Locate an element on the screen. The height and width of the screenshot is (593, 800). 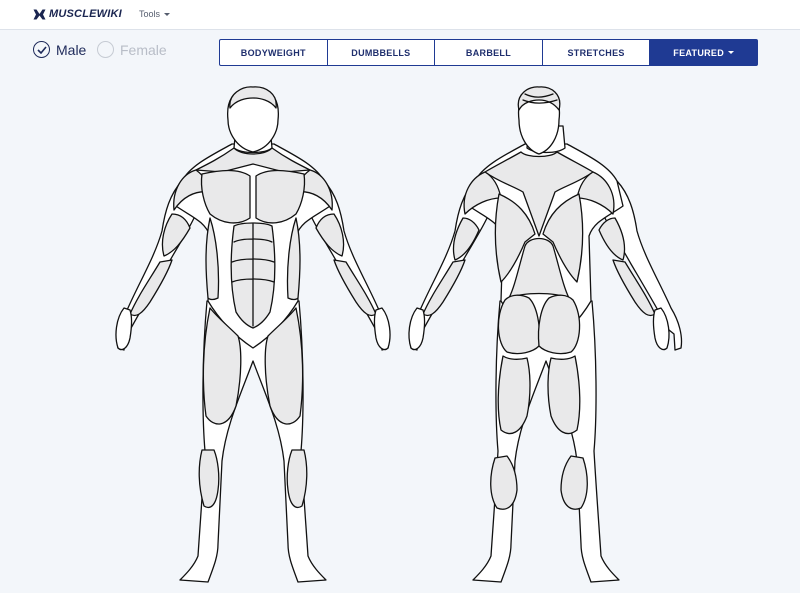
muscle-hamstrings-left is located at coordinates (514, 395).